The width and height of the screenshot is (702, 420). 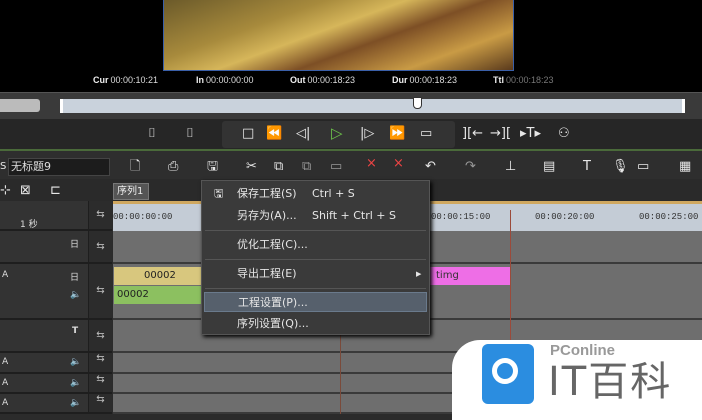 I want to click on go-out-icon: →][, so click(x=500, y=134).